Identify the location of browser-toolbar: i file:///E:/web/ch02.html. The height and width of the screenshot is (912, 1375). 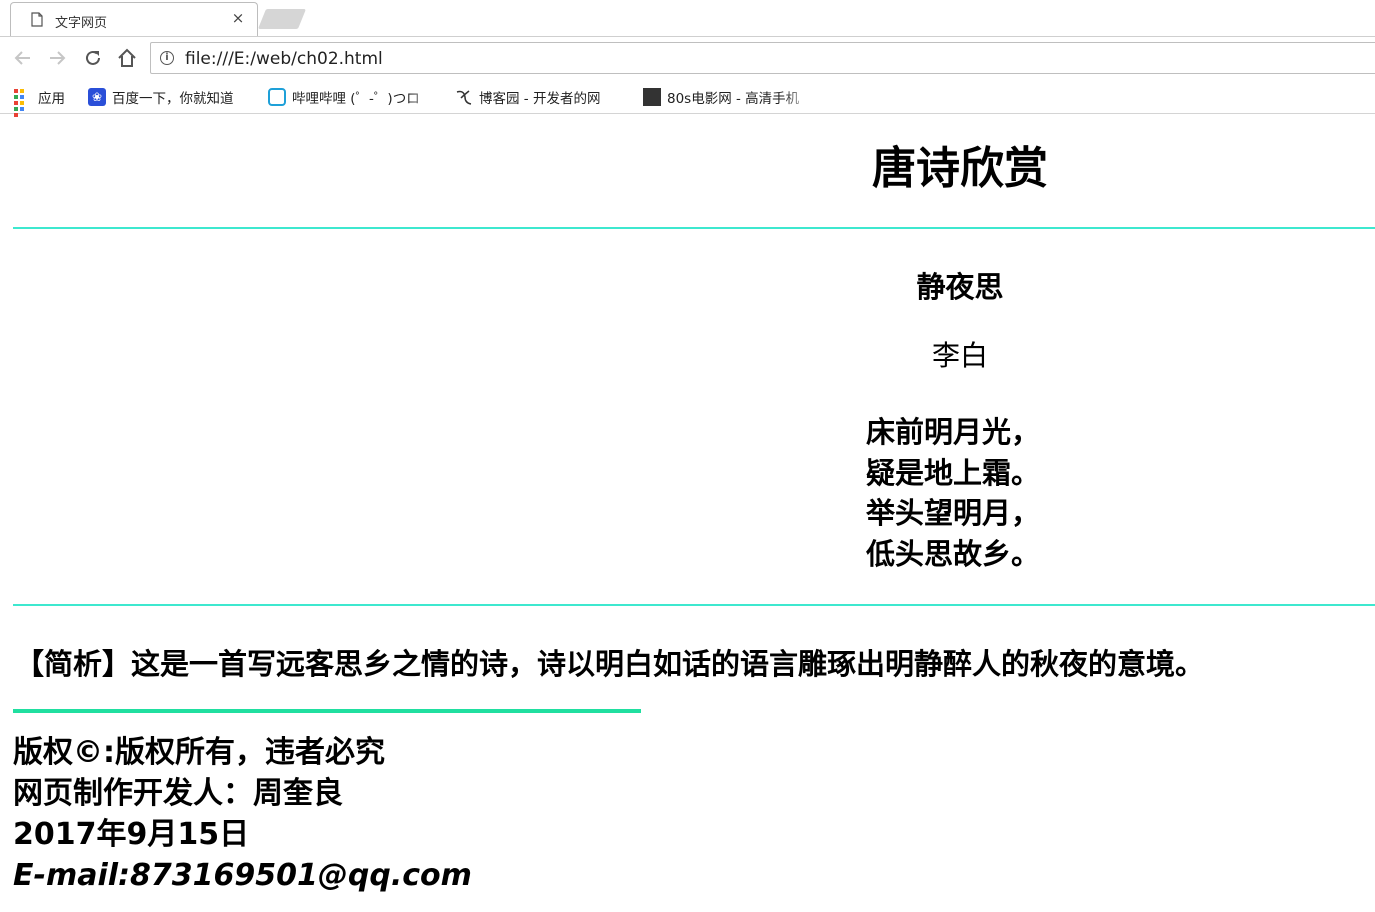
(687, 58).